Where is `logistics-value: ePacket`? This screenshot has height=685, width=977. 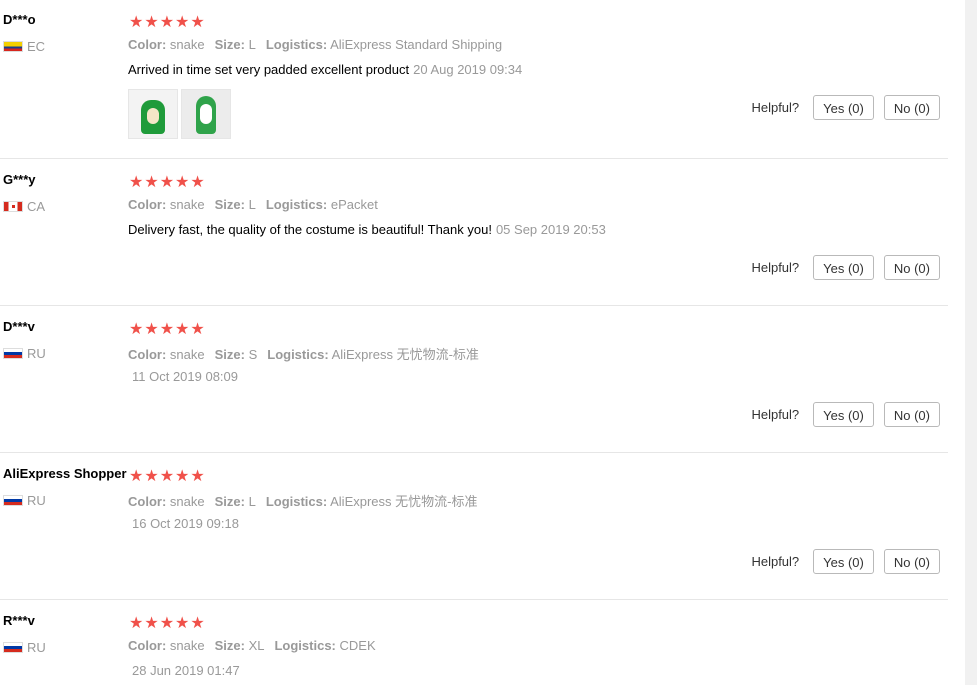 logistics-value: ePacket is located at coordinates (354, 204).